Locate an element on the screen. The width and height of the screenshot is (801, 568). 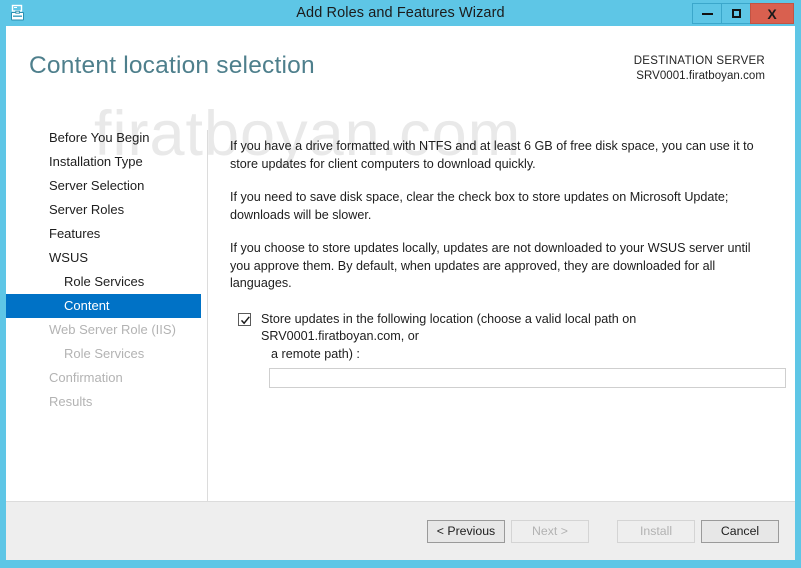
checkmark-icon is located at coordinates (245, 319).